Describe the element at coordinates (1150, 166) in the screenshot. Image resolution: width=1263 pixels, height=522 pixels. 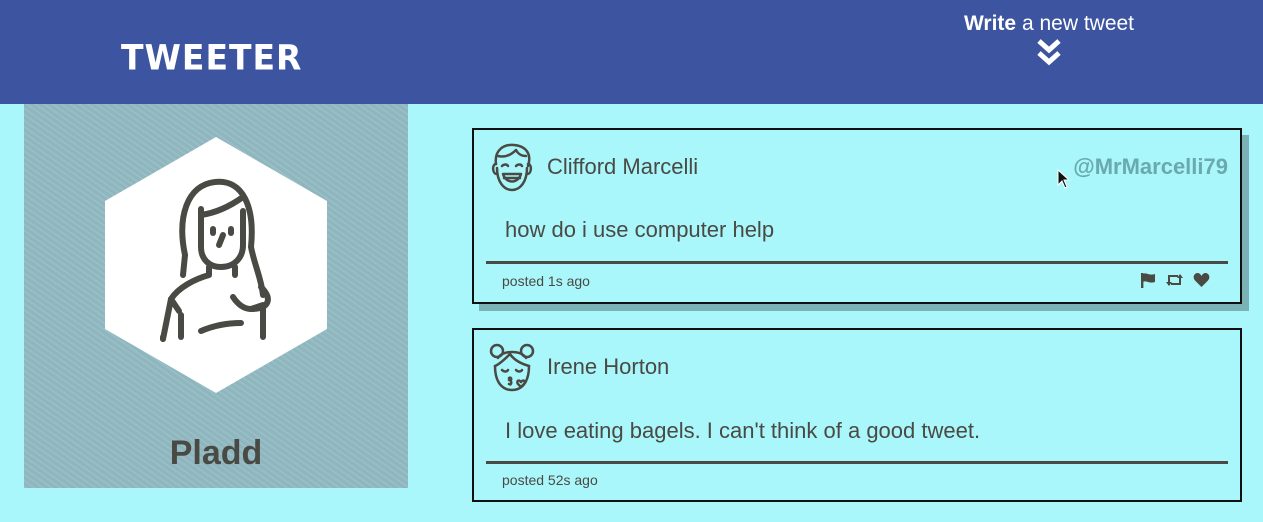
I see `tweet-author-handle: @MrMarcelli79` at that location.